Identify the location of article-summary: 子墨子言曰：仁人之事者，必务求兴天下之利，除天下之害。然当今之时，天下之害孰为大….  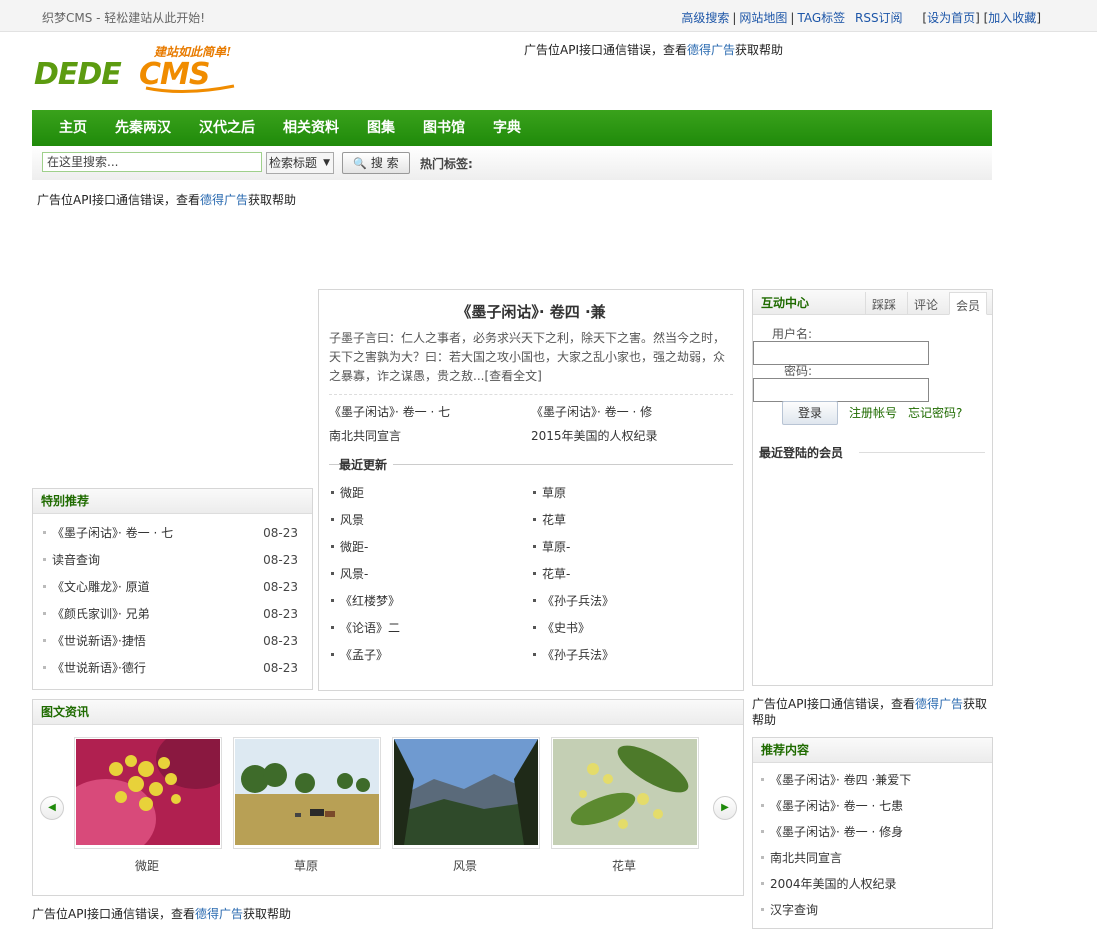
(527, 357).